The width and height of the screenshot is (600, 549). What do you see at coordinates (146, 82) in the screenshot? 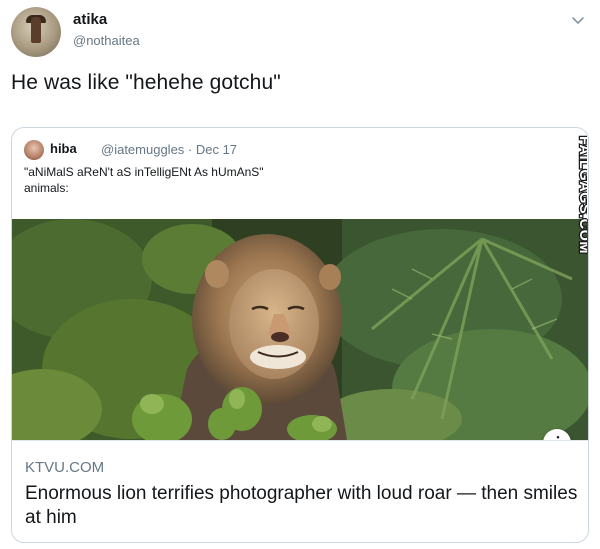
I see `tweet-text: He was like "hehehe gotchu"` at bounding box center [146, 82].